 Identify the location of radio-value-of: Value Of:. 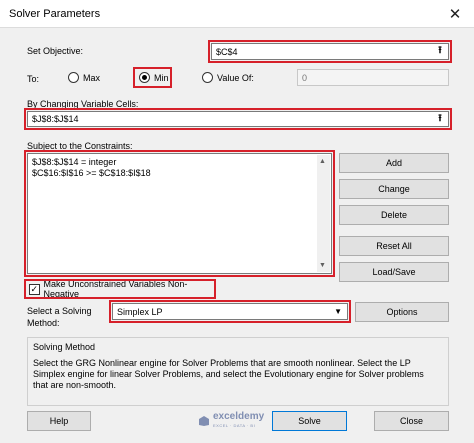
(228, 77).